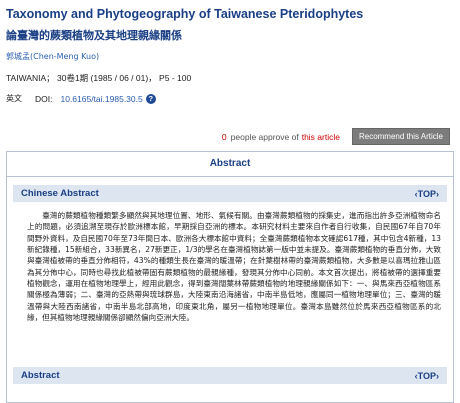 The width and height of the screenshot is (460, 403). Describe the element at coordinates (320, 136) in the screenshot. I see `approval-article-link: this article` at that location.